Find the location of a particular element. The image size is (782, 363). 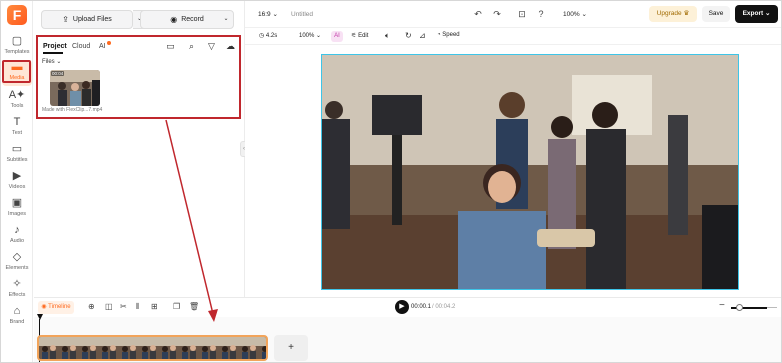

elements-icon: ◇ is located at coordinates (17, 257).